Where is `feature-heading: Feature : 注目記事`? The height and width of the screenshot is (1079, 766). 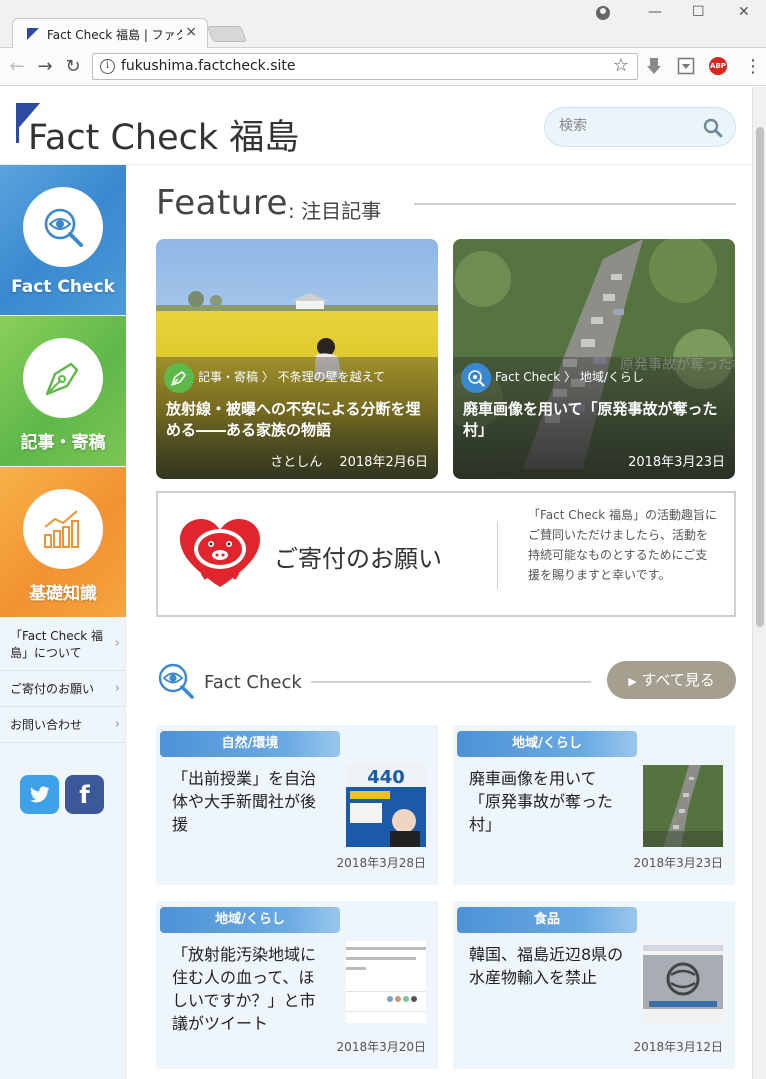 feature-heading: Feature : 注目記事 is located at coordinates (446, 203).